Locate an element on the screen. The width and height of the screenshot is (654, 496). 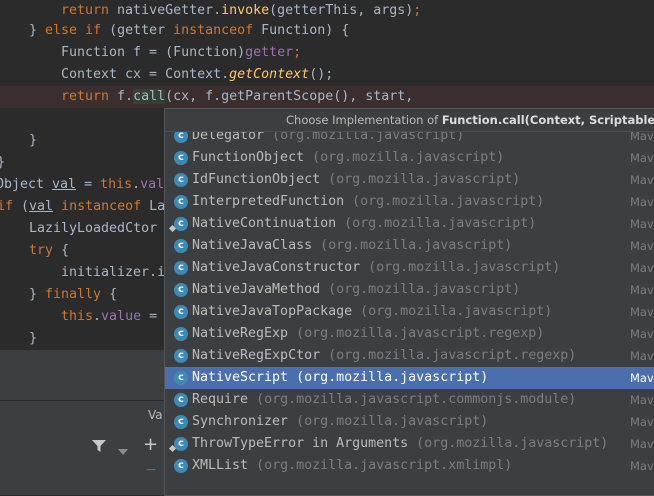
tab-variables: Va is located at coordinates (155, 415).